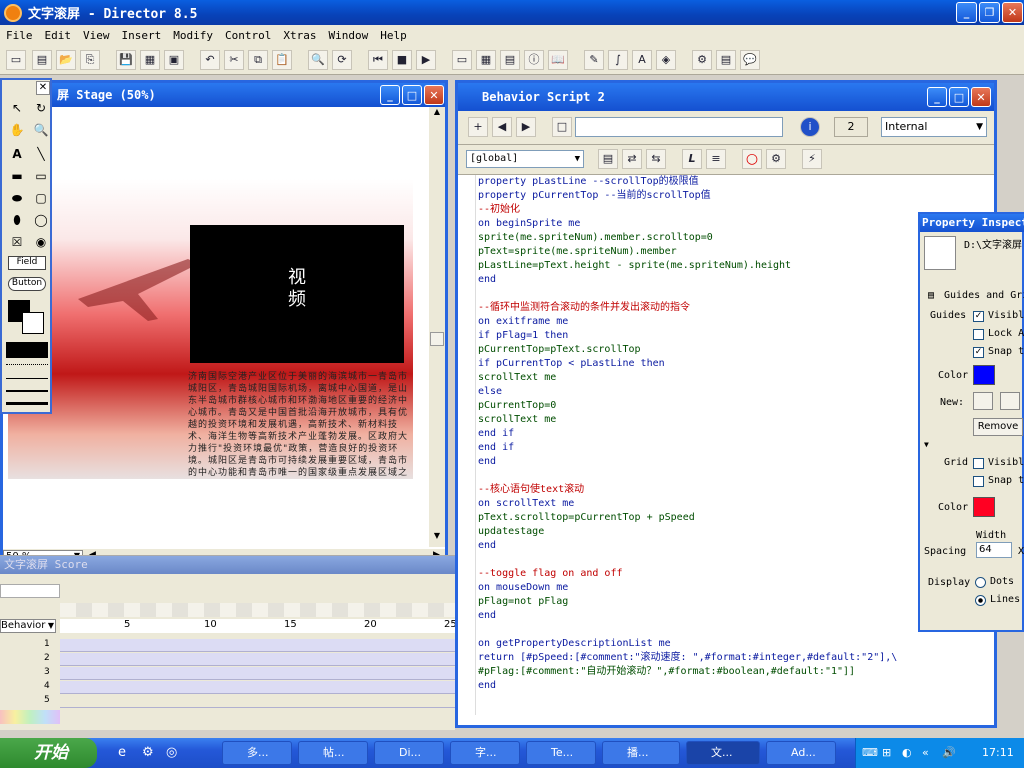  What do you see at coordinates (608, 159) in the screenshot?
I see `go-to-handler-icon: ▤` at bounding box center [608, 159].